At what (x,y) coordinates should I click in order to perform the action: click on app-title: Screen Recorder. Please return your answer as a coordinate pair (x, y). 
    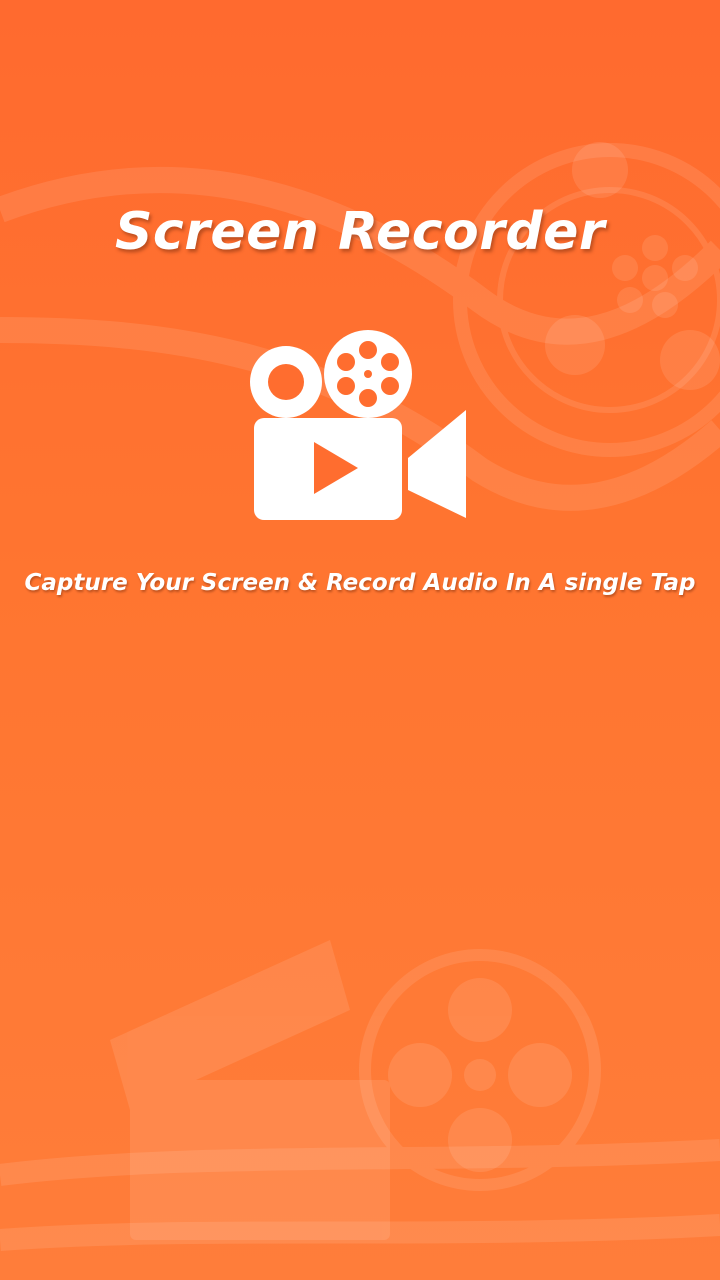
    Looking at the image, I should click on (360, 232).